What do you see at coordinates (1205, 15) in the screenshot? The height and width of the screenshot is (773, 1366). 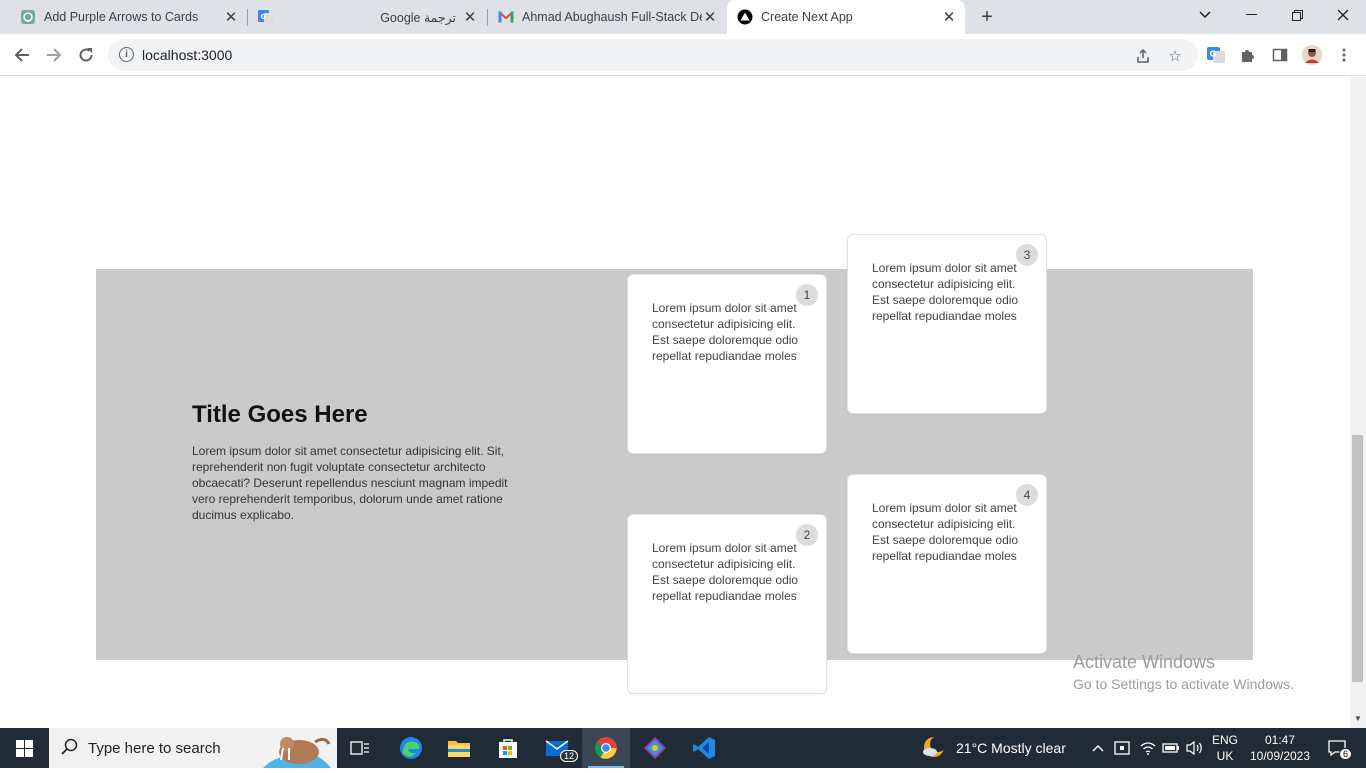 I see `tab-search-chevron-icon` at bounding box center [1205, 15].